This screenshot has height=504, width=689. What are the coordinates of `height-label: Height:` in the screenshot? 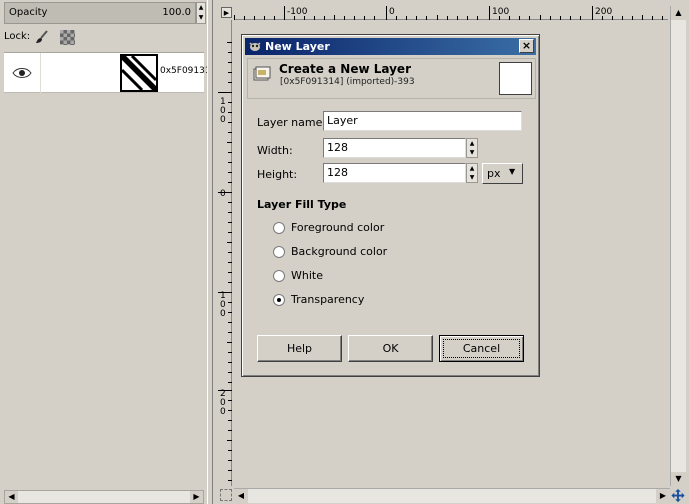 It's located at (277, 174).